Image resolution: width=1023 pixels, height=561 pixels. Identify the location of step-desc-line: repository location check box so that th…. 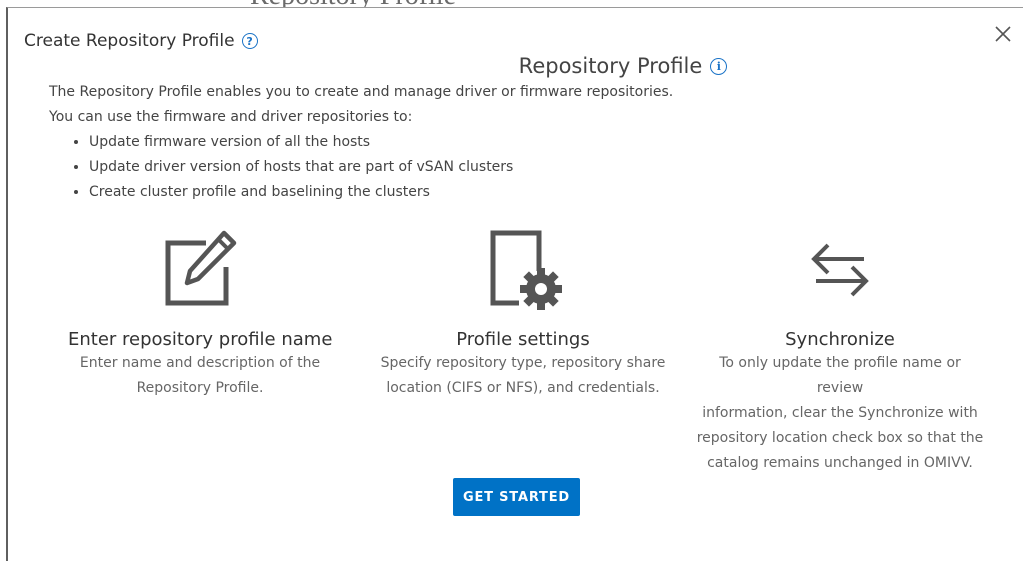
(840, 438).